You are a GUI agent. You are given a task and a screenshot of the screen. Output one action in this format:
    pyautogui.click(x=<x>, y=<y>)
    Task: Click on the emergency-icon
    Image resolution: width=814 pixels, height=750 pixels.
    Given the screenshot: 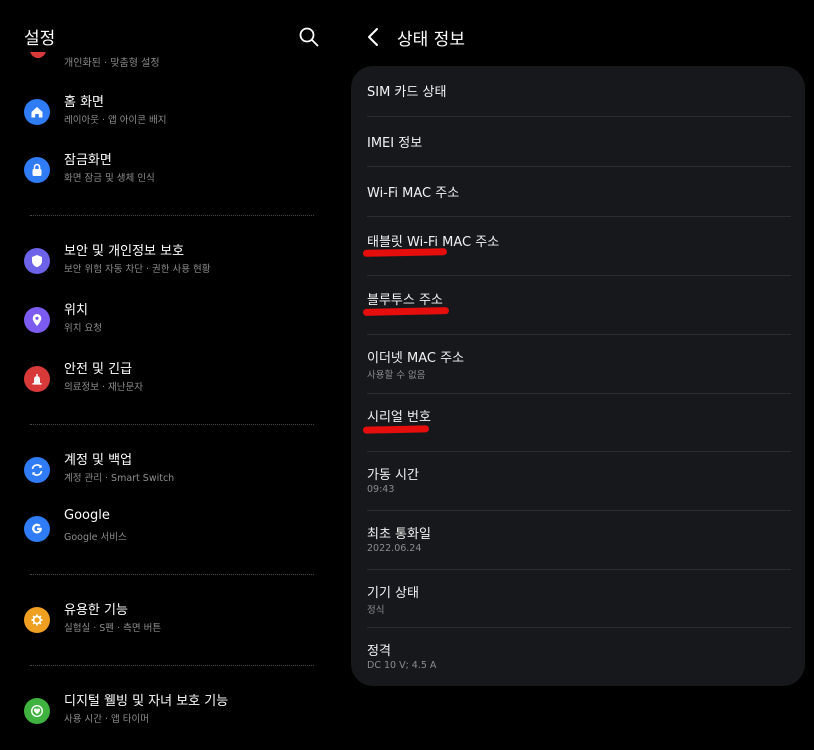 What is the action you would take?
    pyautogui.click(x=37, y=379)
    